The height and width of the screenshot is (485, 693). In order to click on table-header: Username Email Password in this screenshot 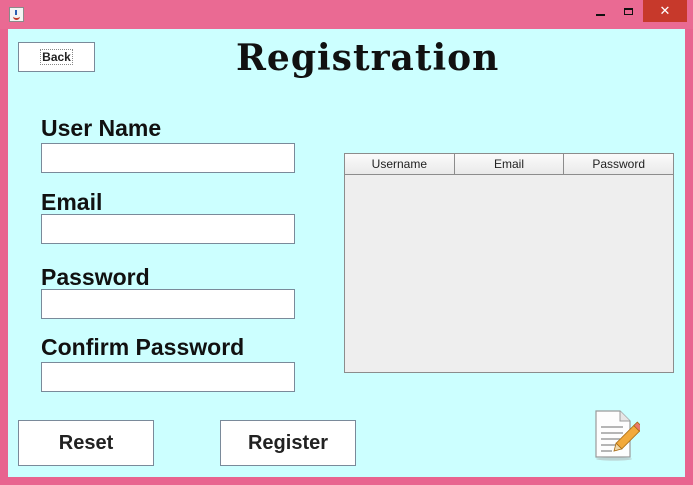, I will do `click(509, 164)`.